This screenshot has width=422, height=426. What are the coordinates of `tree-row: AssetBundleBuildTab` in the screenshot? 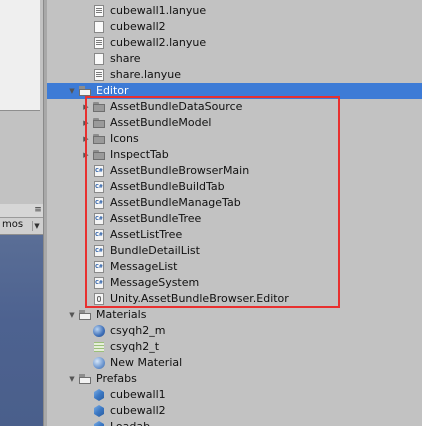 It's located at (234, 187).